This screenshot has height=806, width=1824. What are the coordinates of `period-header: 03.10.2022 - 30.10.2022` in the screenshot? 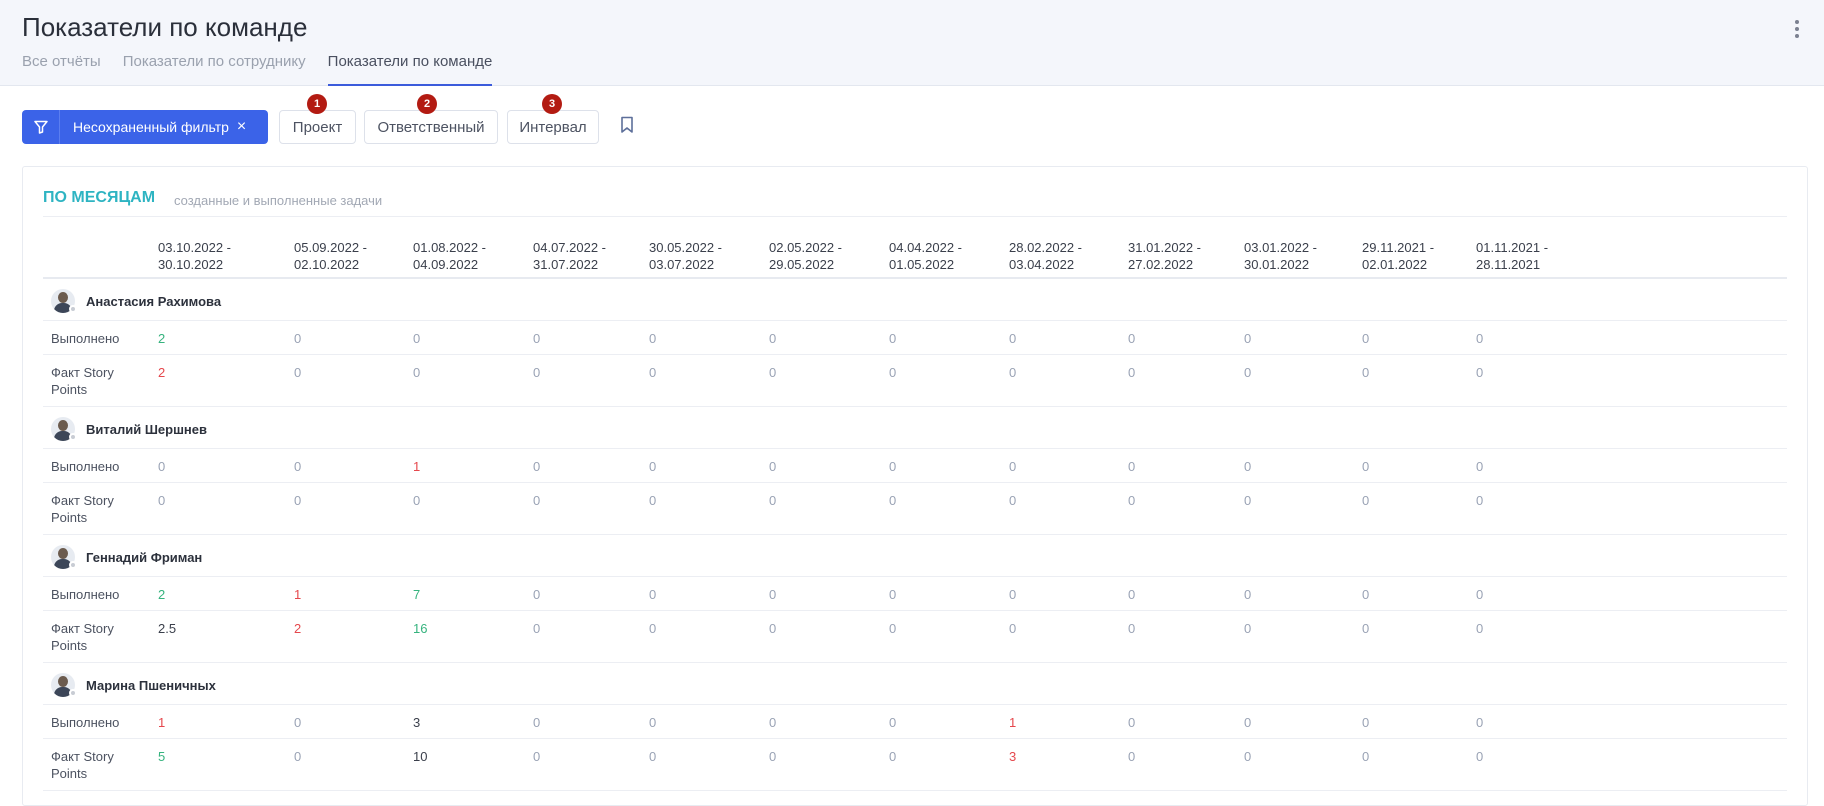 It's located at (195, 256).